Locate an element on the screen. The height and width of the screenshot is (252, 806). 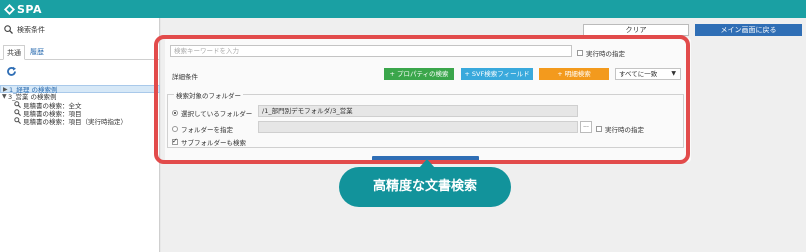
tab-history: 履歴 is located at coordinates (37, 52).